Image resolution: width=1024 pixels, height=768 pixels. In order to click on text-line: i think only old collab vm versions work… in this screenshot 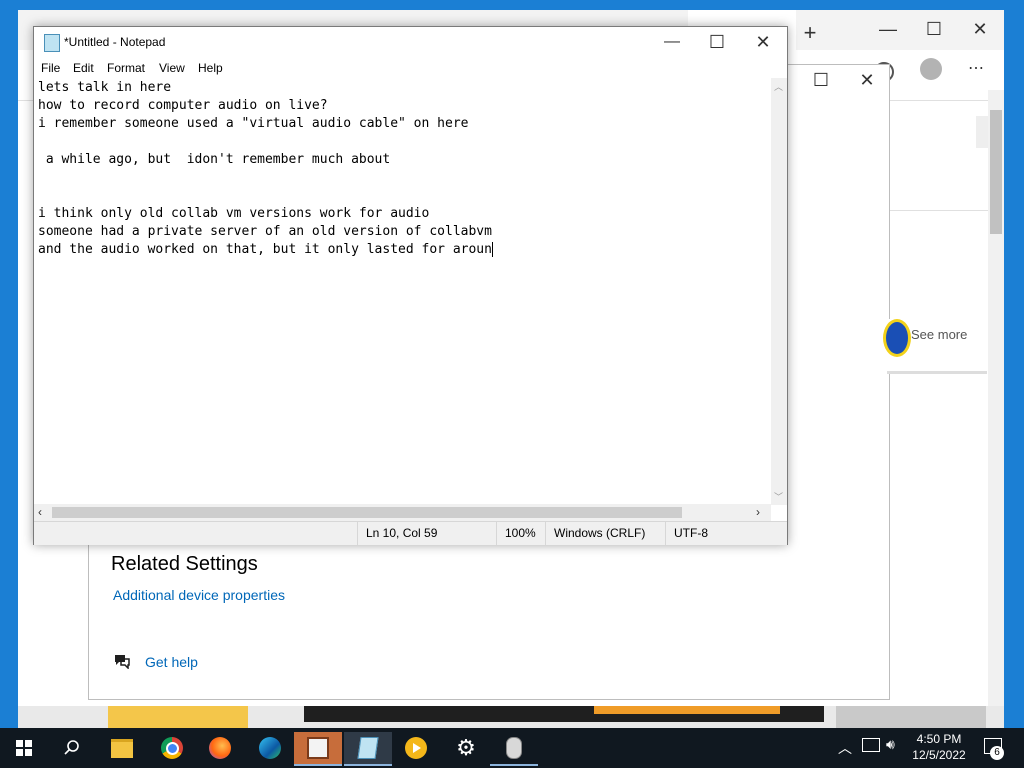, I will do `click(234, 213)`.